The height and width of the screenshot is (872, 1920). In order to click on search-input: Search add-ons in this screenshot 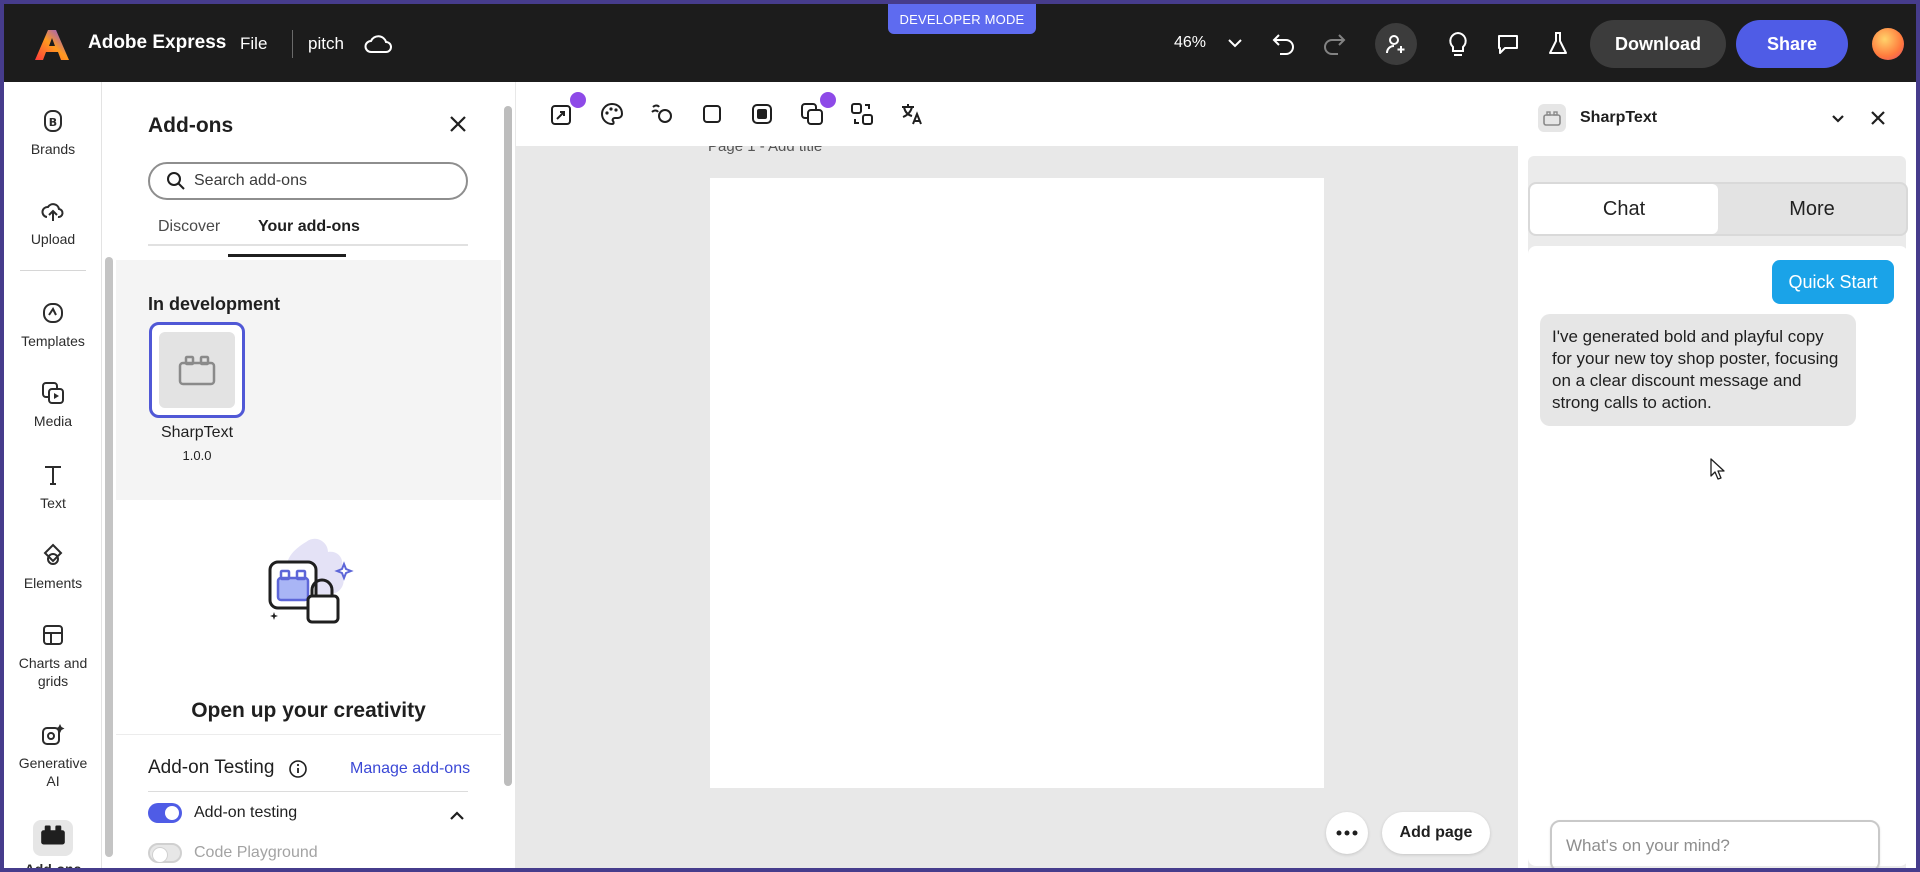, I will do `click(308, 181)`.